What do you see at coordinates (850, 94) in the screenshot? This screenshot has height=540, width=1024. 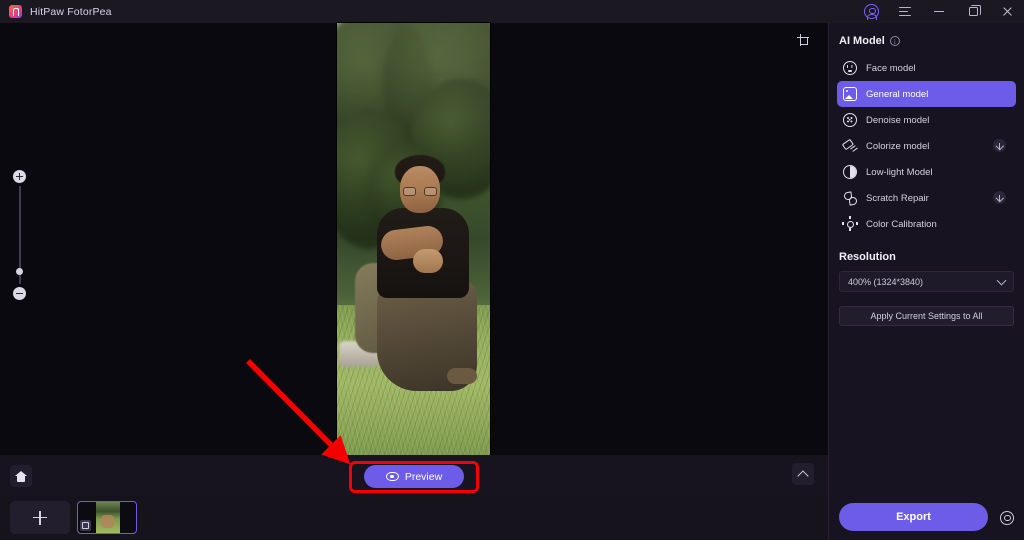 I see `general-model-icon` at bounding box center [850, 94].